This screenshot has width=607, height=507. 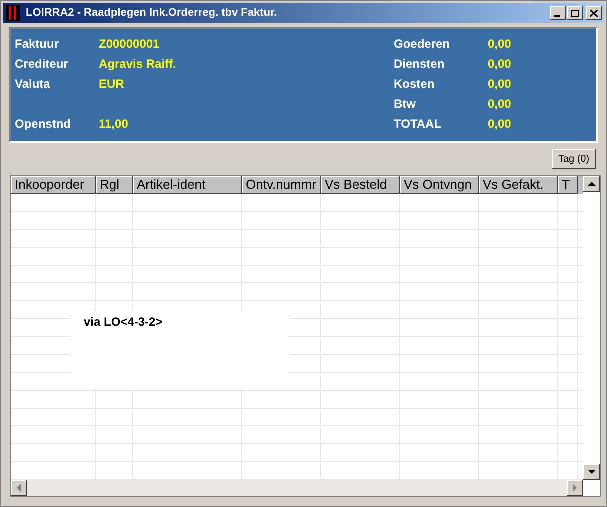 What do you see at coordinates (19, 488) in the screenshot?
I see `left-arrow-icon` at bounding box center [19, 488].